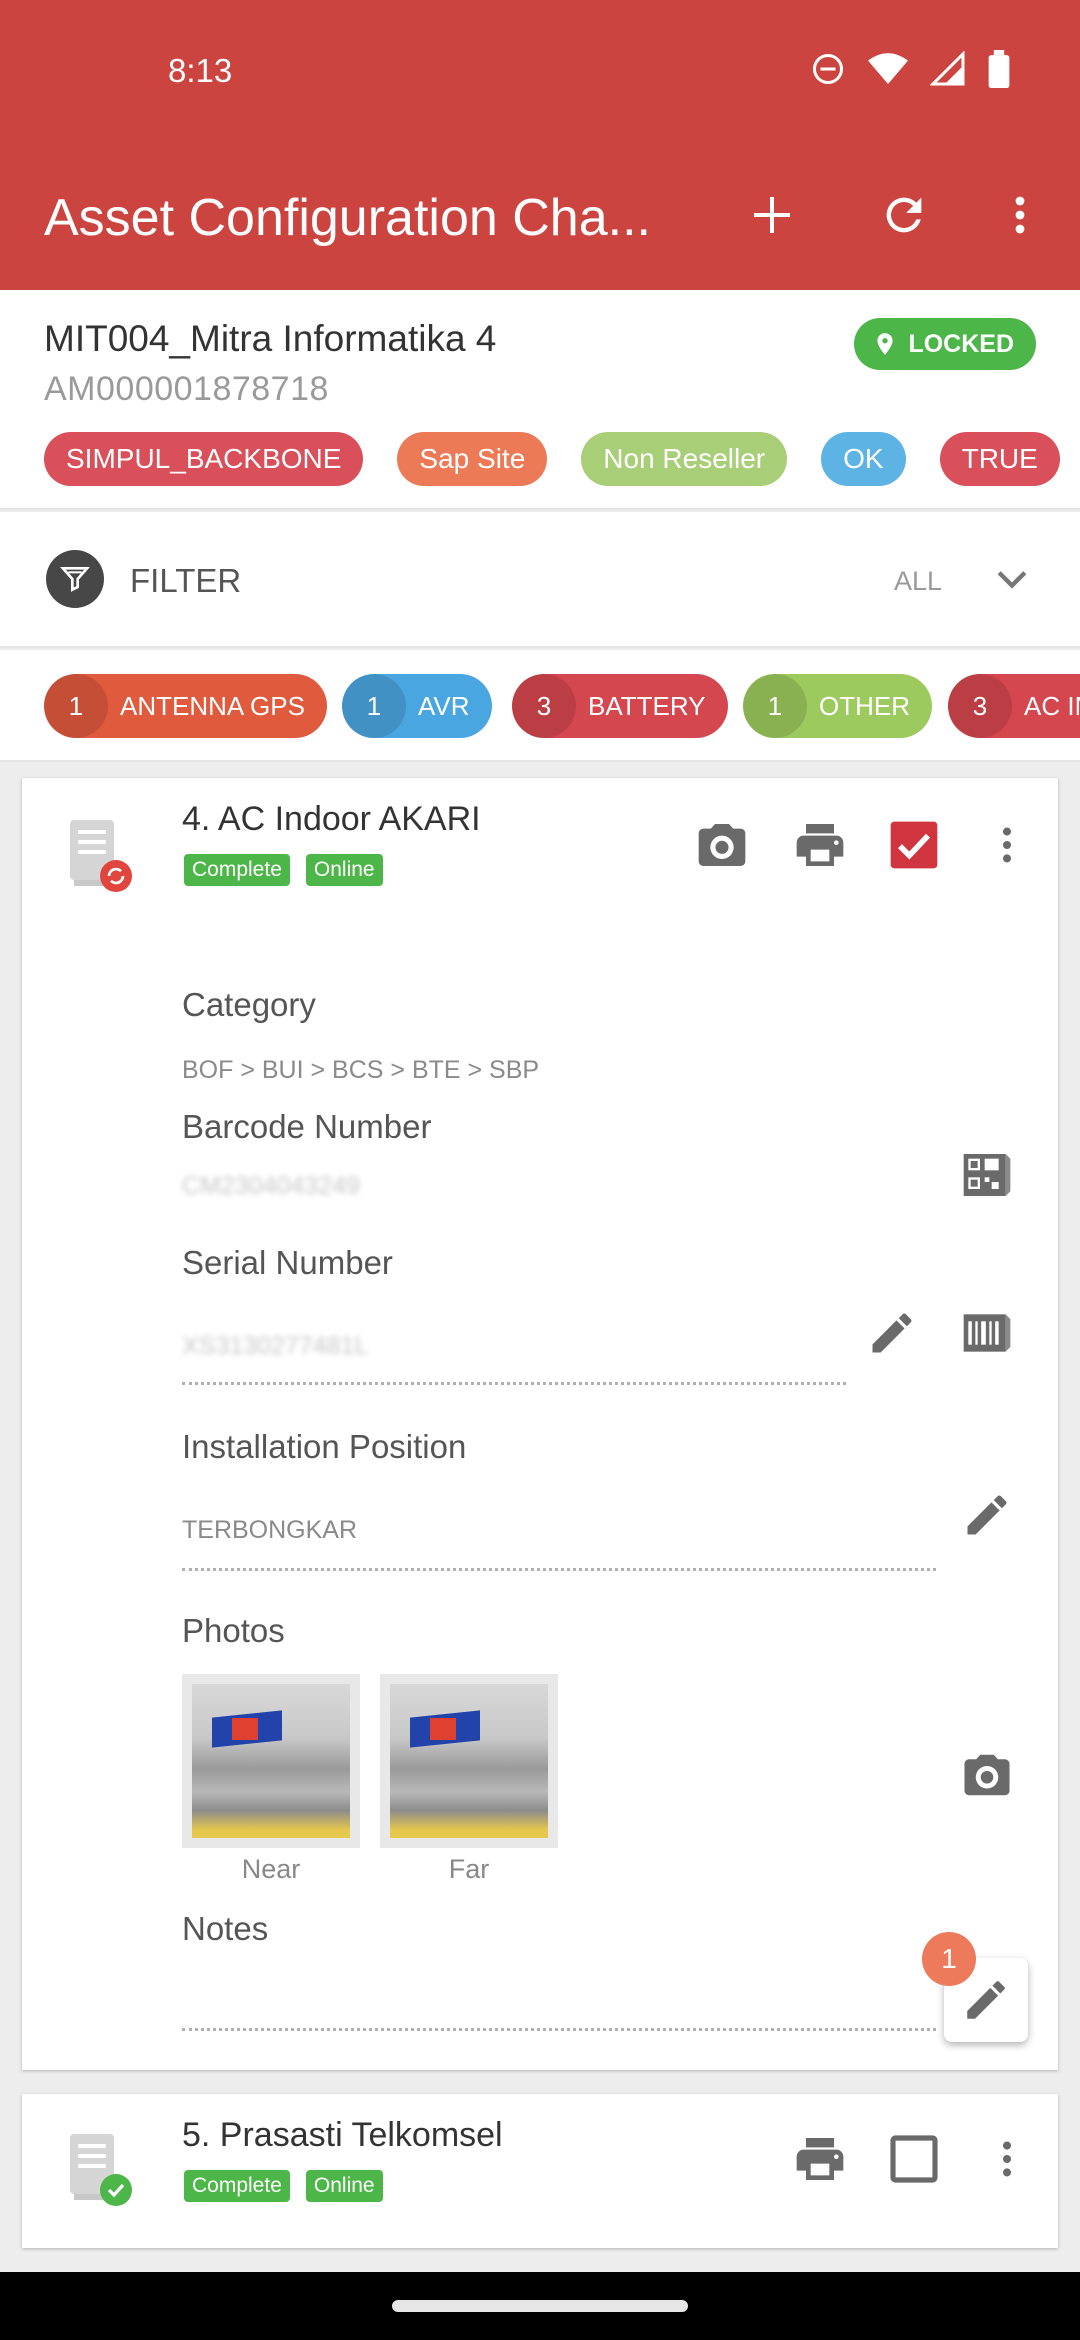 Image resolution: width=1080 pixels, height=2340 pixels. I want to click on installation-position-value: TERBONGKAR, so click(270, 1530).